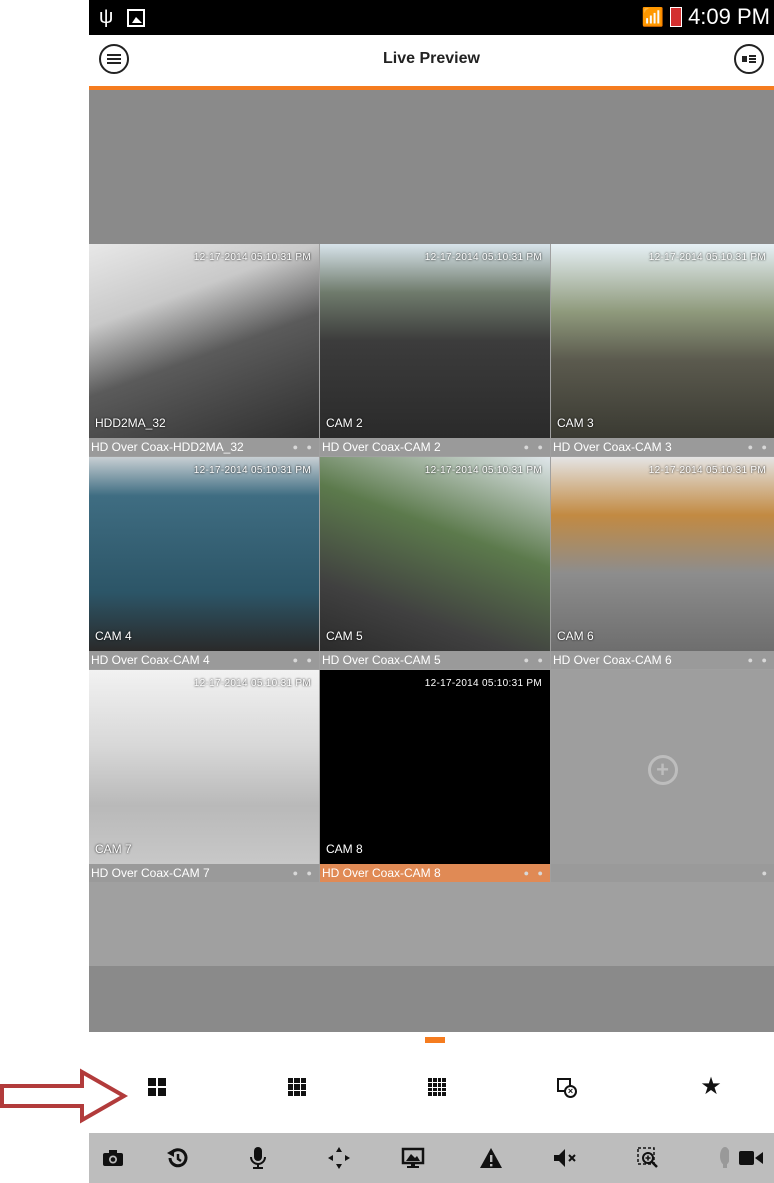  Describe the element at coordinates (150, 873) in the screenshot. I see `channel-caption-text: HD Over Coax-CAM 7` at that location.